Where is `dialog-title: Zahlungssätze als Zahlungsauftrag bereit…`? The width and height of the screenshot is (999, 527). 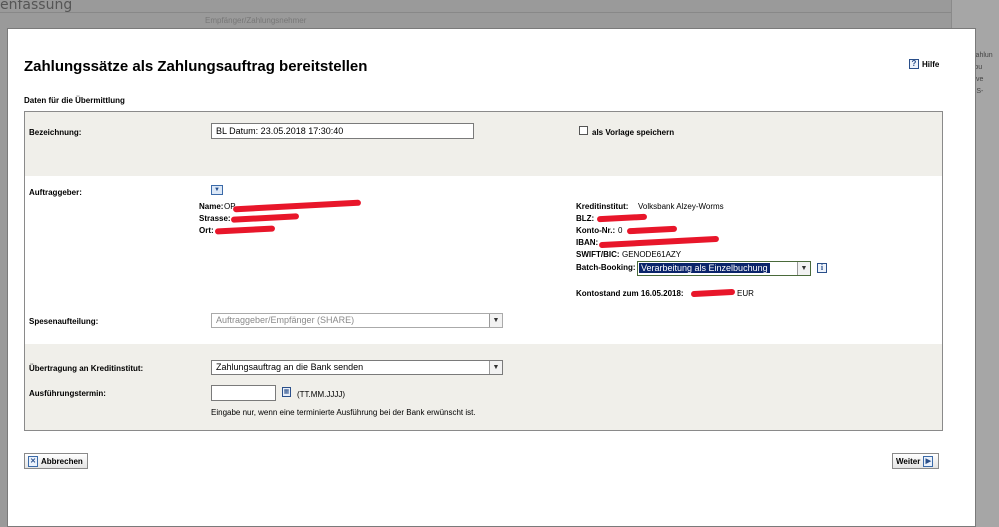
dialog-title: Zahlungssätze als Zahlungsauftrag bereit… is located at coordinates (196, 66).